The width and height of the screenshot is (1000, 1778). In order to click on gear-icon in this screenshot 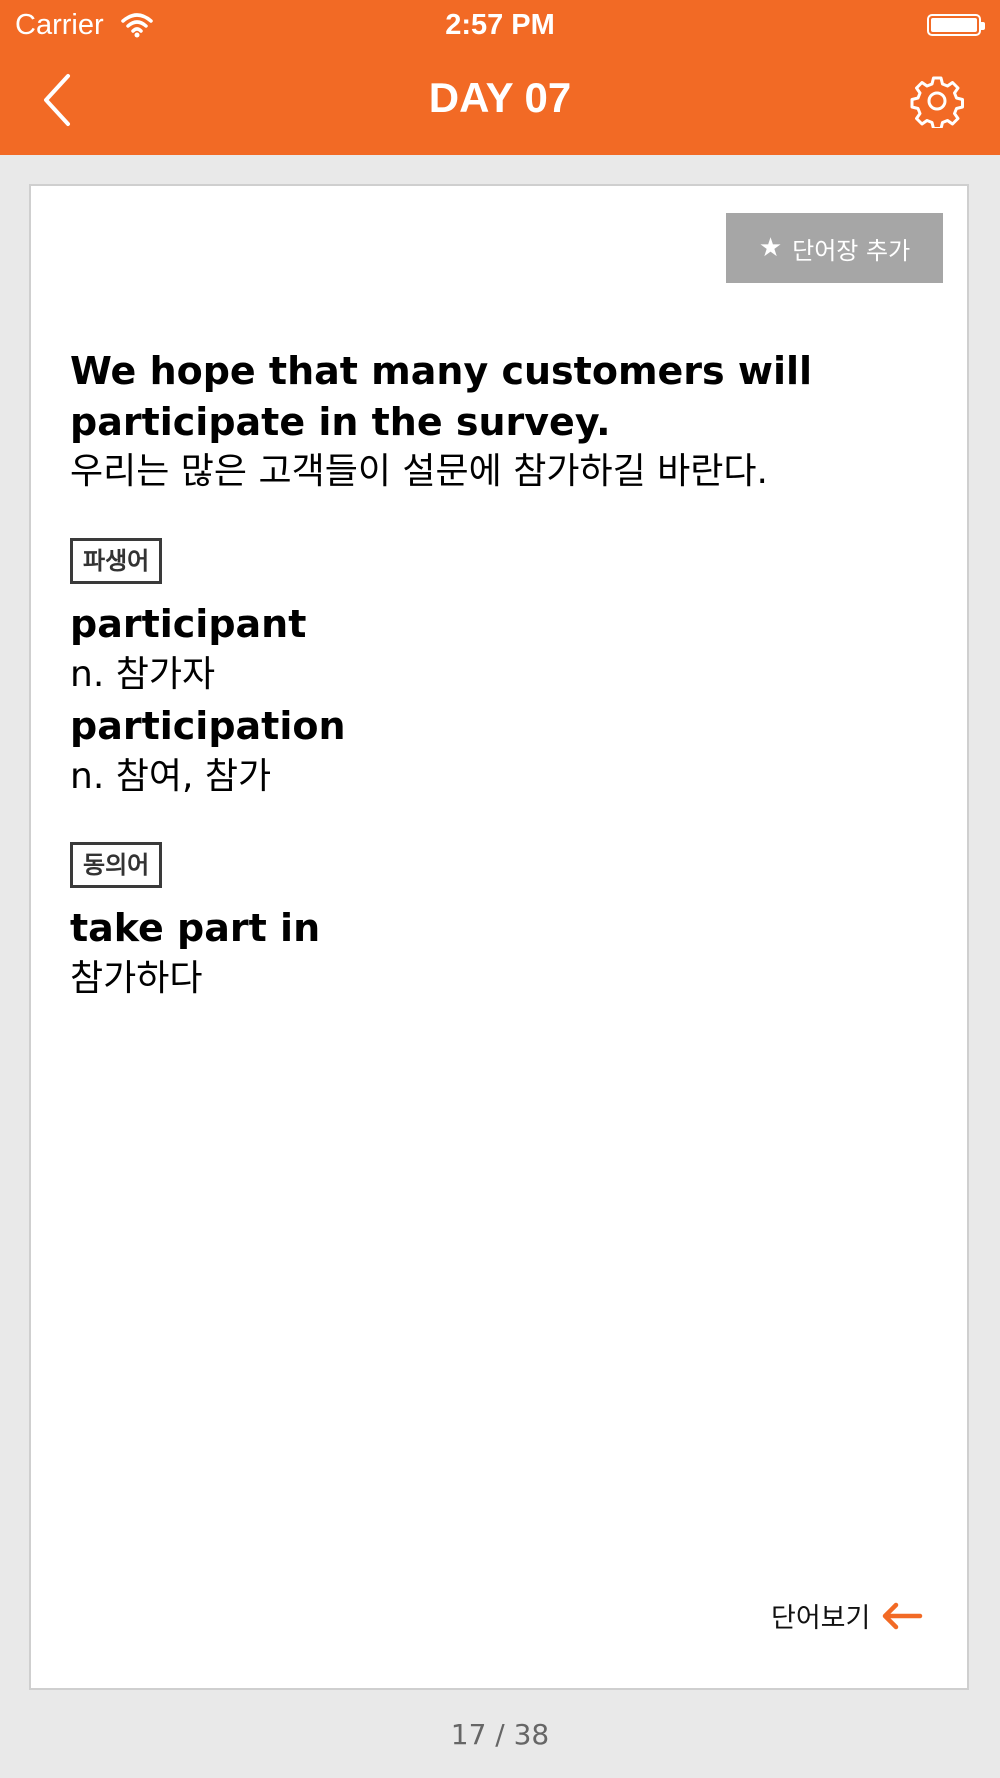, I will do `click(937, 101)`.